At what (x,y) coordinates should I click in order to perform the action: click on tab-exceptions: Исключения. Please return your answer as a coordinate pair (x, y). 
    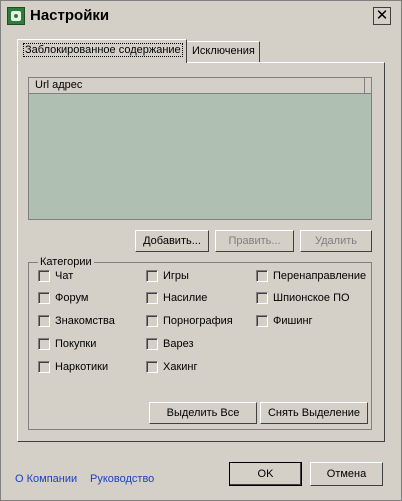
    Looking at the image, I should click on (223, 51).